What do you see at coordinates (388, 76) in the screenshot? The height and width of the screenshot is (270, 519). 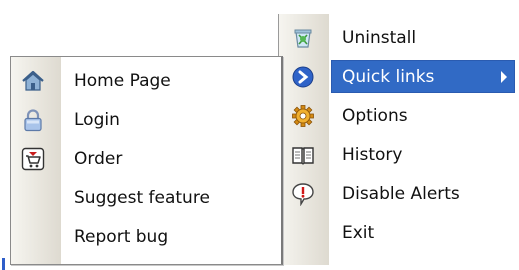 I see `menu-item-label: Quick links` at bounding box center [388, 76].